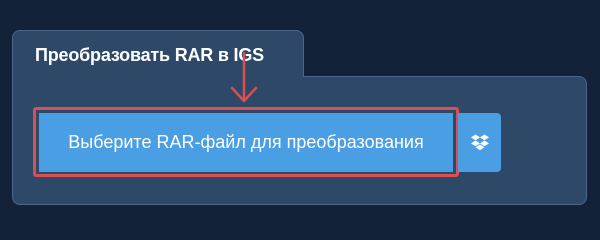 The image size is (600, 240). What do you see at coordinates (244, 77) in the screenshot?
I see `arrow-down-icon` at bounding box center [244, 77].